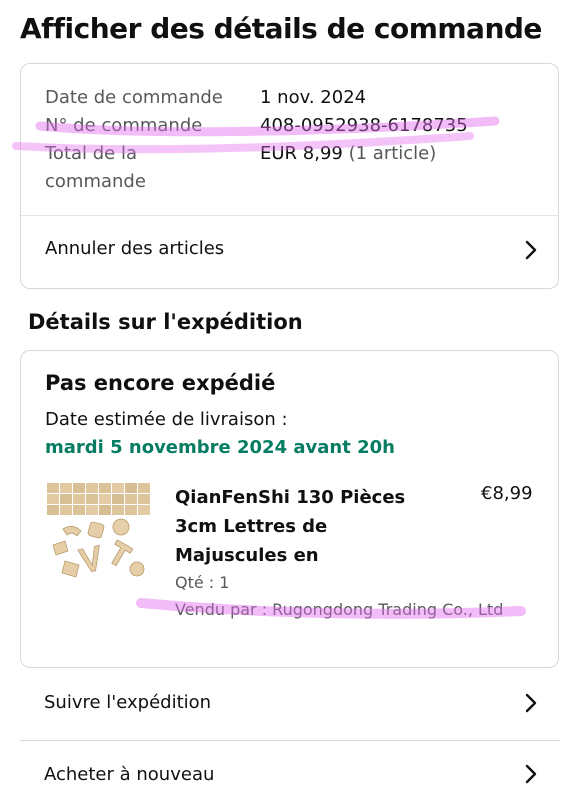 This screenshot has height=798, width=573. I want to click on buy-again-row: Acheter à nouveau, so click(290, 770).